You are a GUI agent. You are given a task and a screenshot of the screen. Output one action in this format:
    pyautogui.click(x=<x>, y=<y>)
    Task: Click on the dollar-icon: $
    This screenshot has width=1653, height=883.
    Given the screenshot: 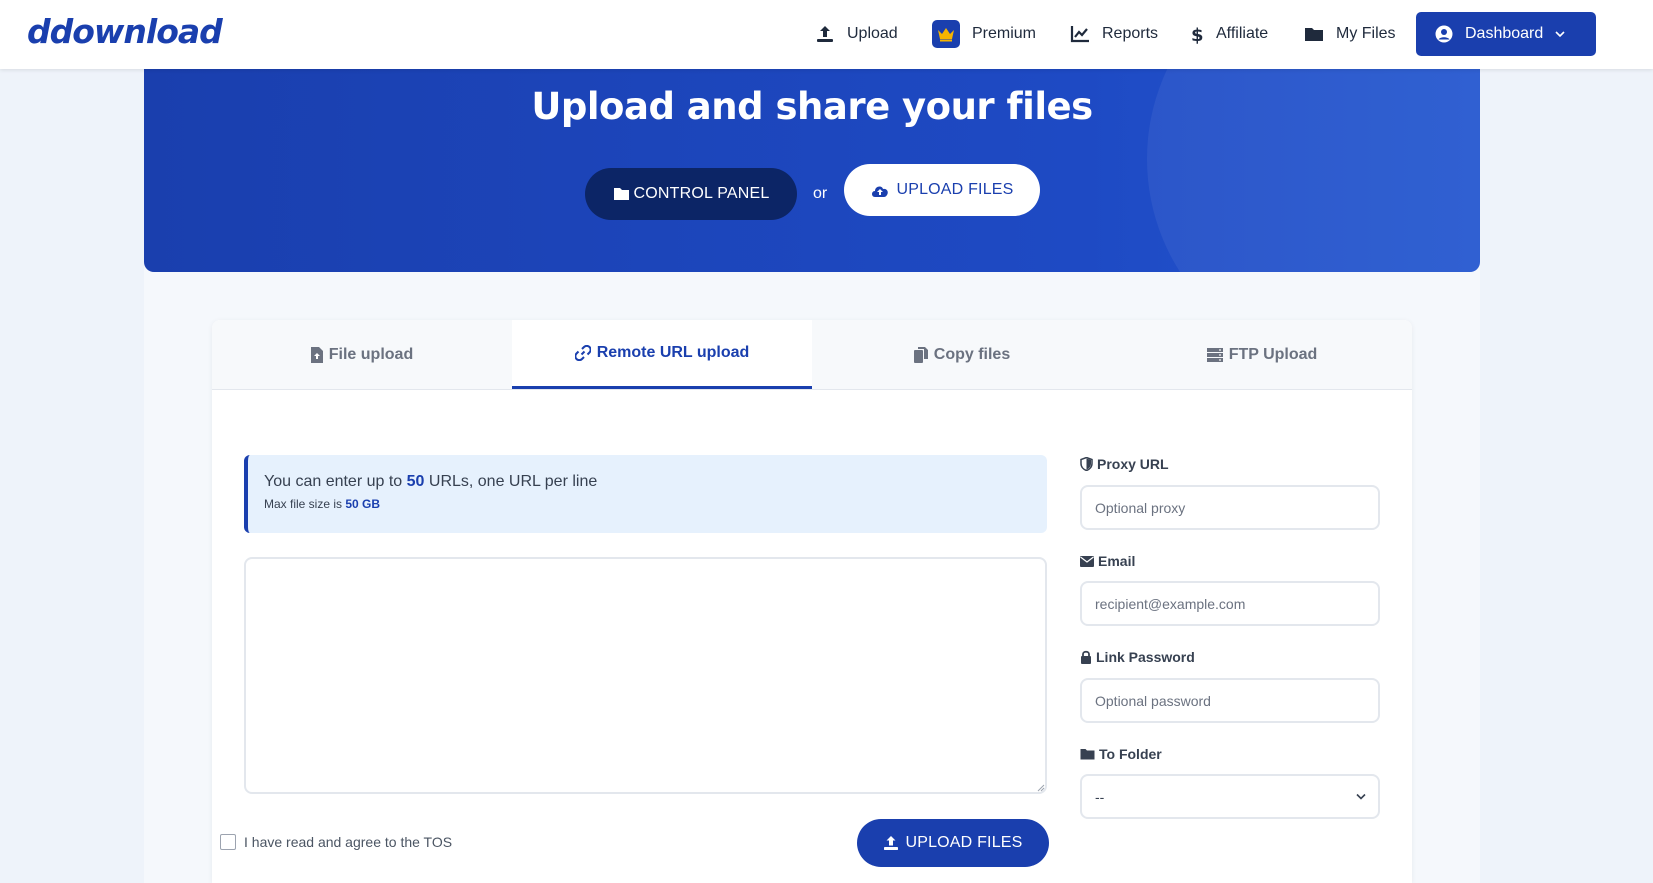 What is the action you would take?
    pyautogui.click(x=1197, y=34)
    